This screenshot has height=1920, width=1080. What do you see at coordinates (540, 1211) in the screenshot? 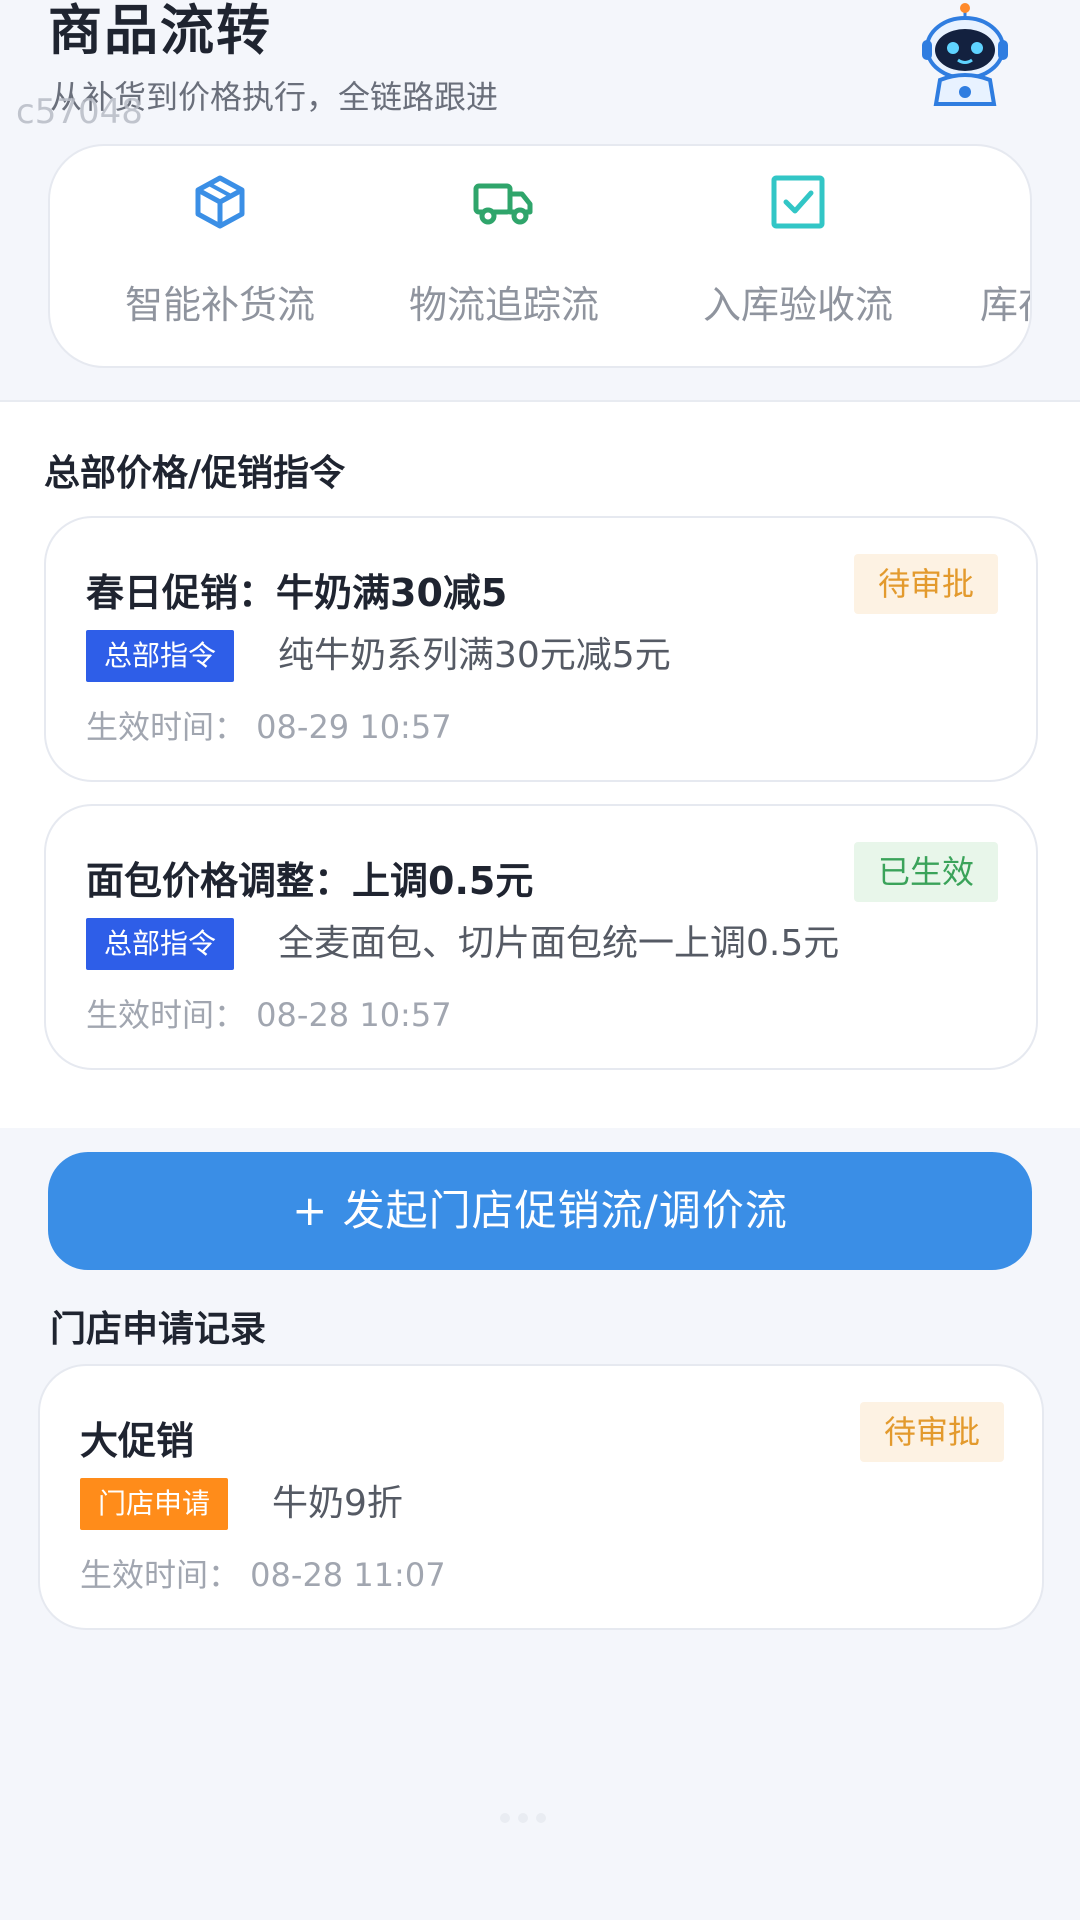
I see `create-store-promotion-button: + 发起门店促销流/调价流` at bounding box center [540, 1211].